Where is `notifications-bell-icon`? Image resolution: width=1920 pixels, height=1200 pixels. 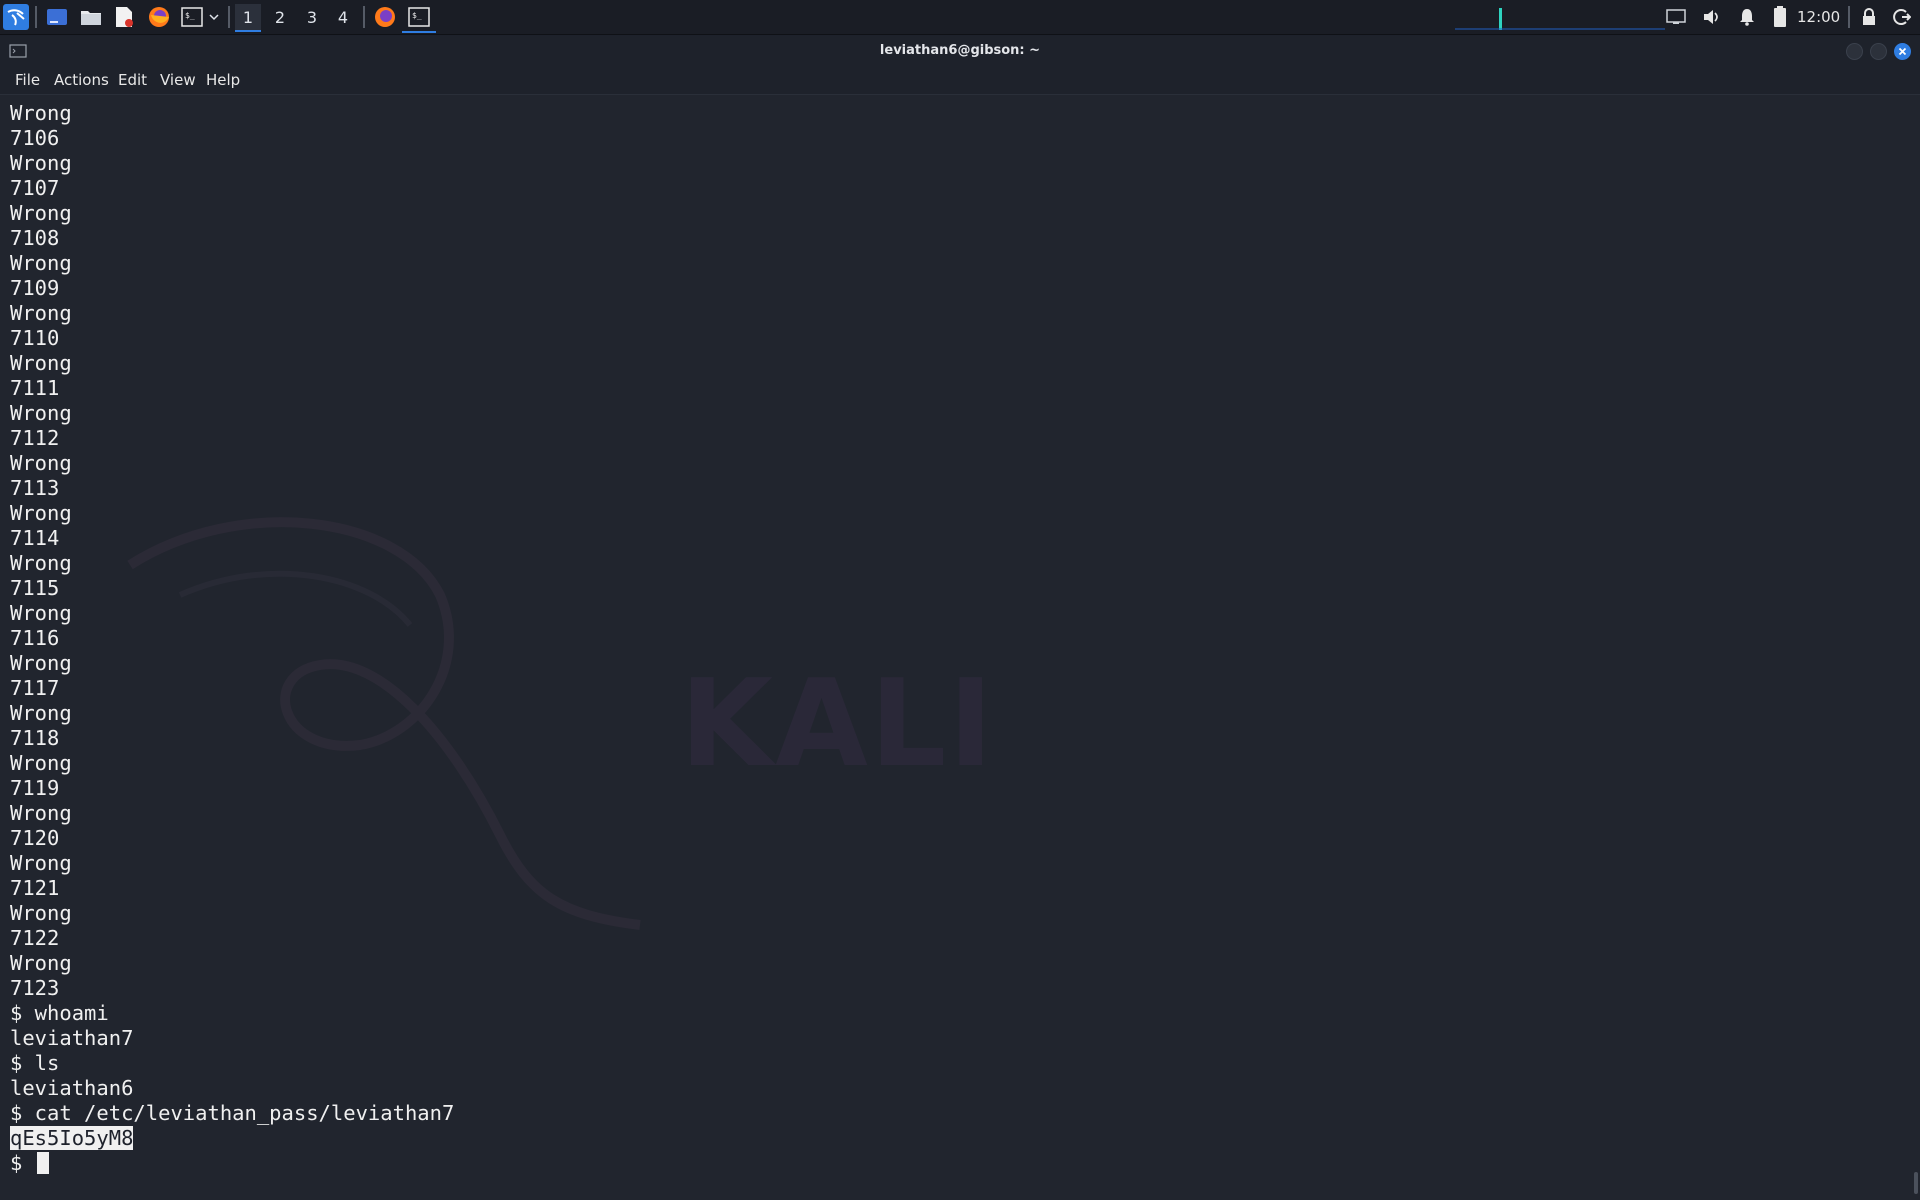 notifications-bell-icon is located at coordinates (1747, 17).